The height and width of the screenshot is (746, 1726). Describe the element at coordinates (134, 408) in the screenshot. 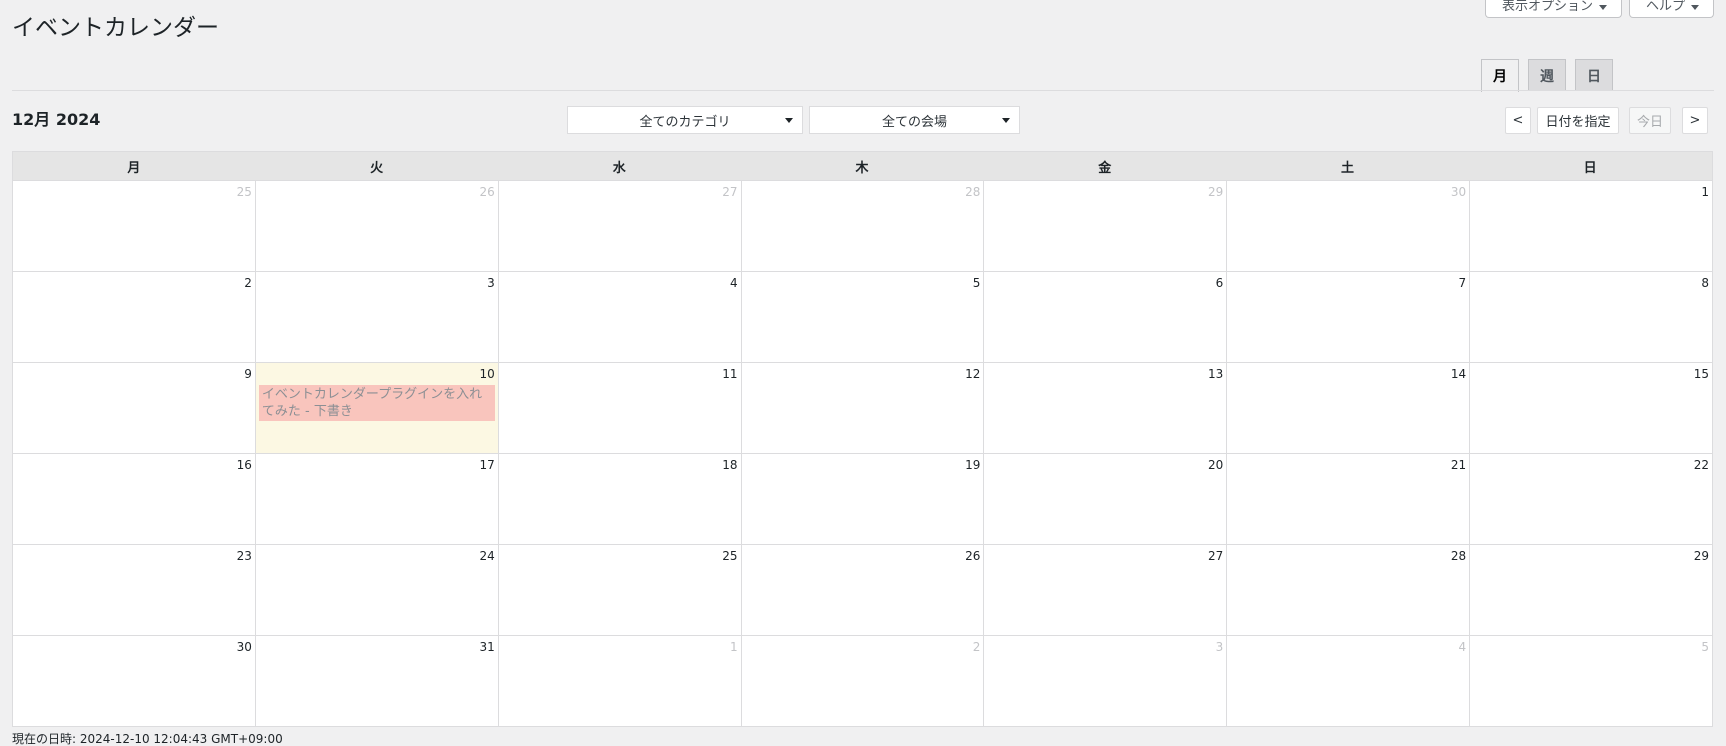

I see `day-cell: 9` at that location.